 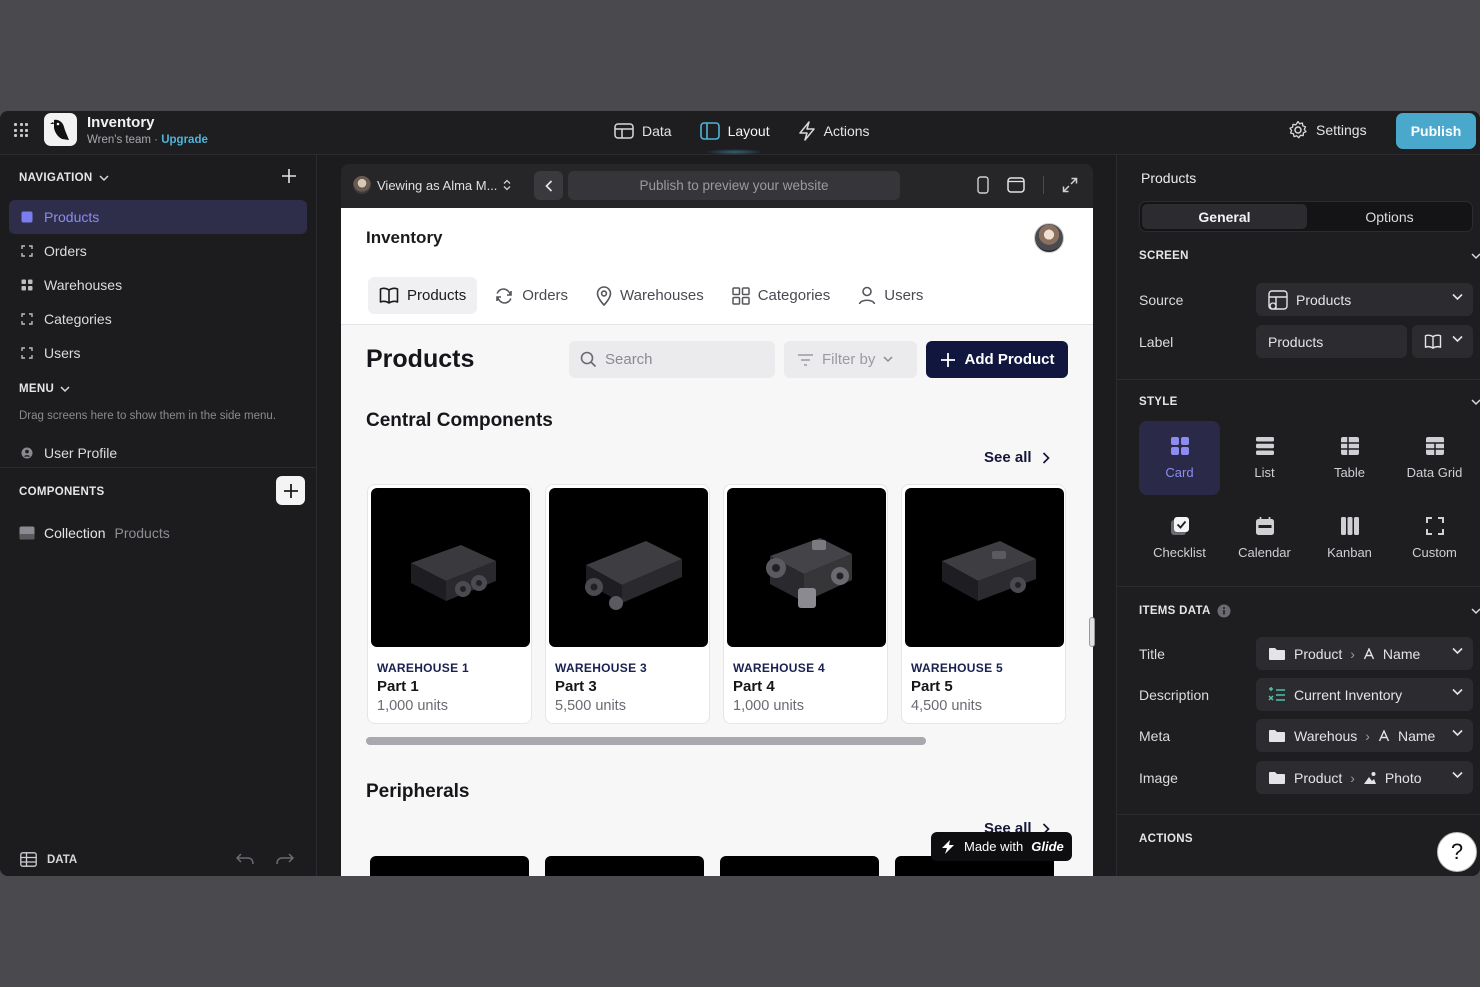 What do you see at coordinates (1264, 472) in the screenshot?
I see `style-label: List` at bounding box center [1264, 472].